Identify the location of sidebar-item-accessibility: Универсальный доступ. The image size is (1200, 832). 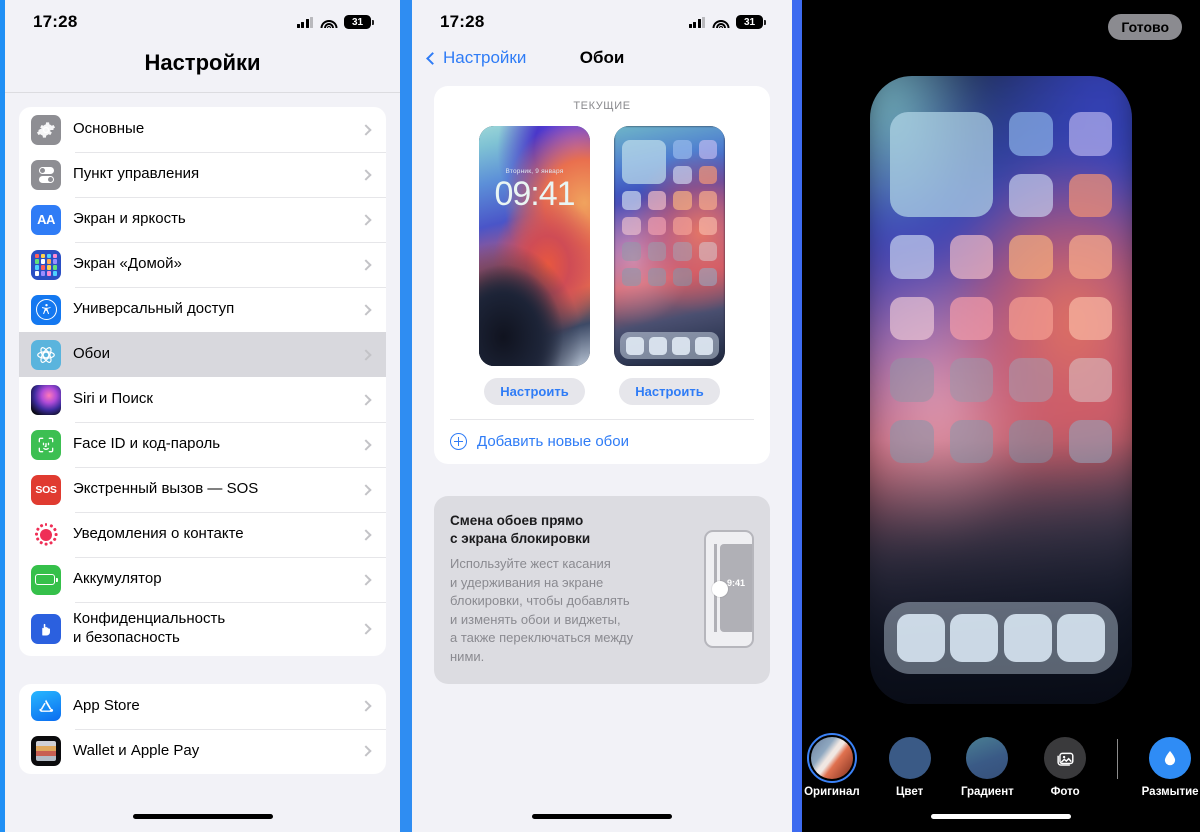
(202, 309).